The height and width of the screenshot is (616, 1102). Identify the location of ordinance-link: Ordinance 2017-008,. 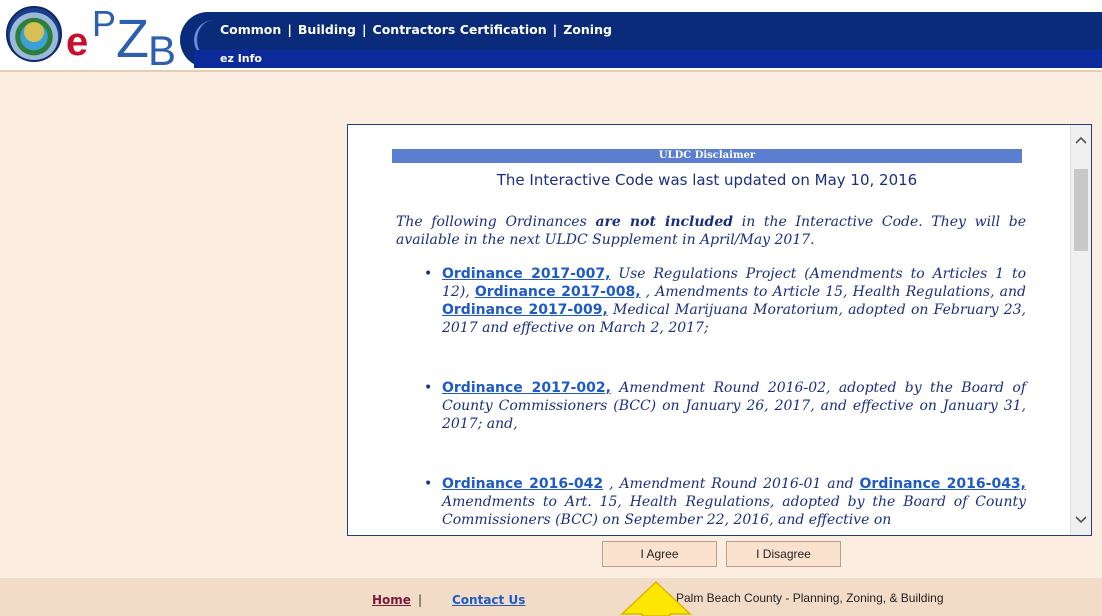
(558, 292).